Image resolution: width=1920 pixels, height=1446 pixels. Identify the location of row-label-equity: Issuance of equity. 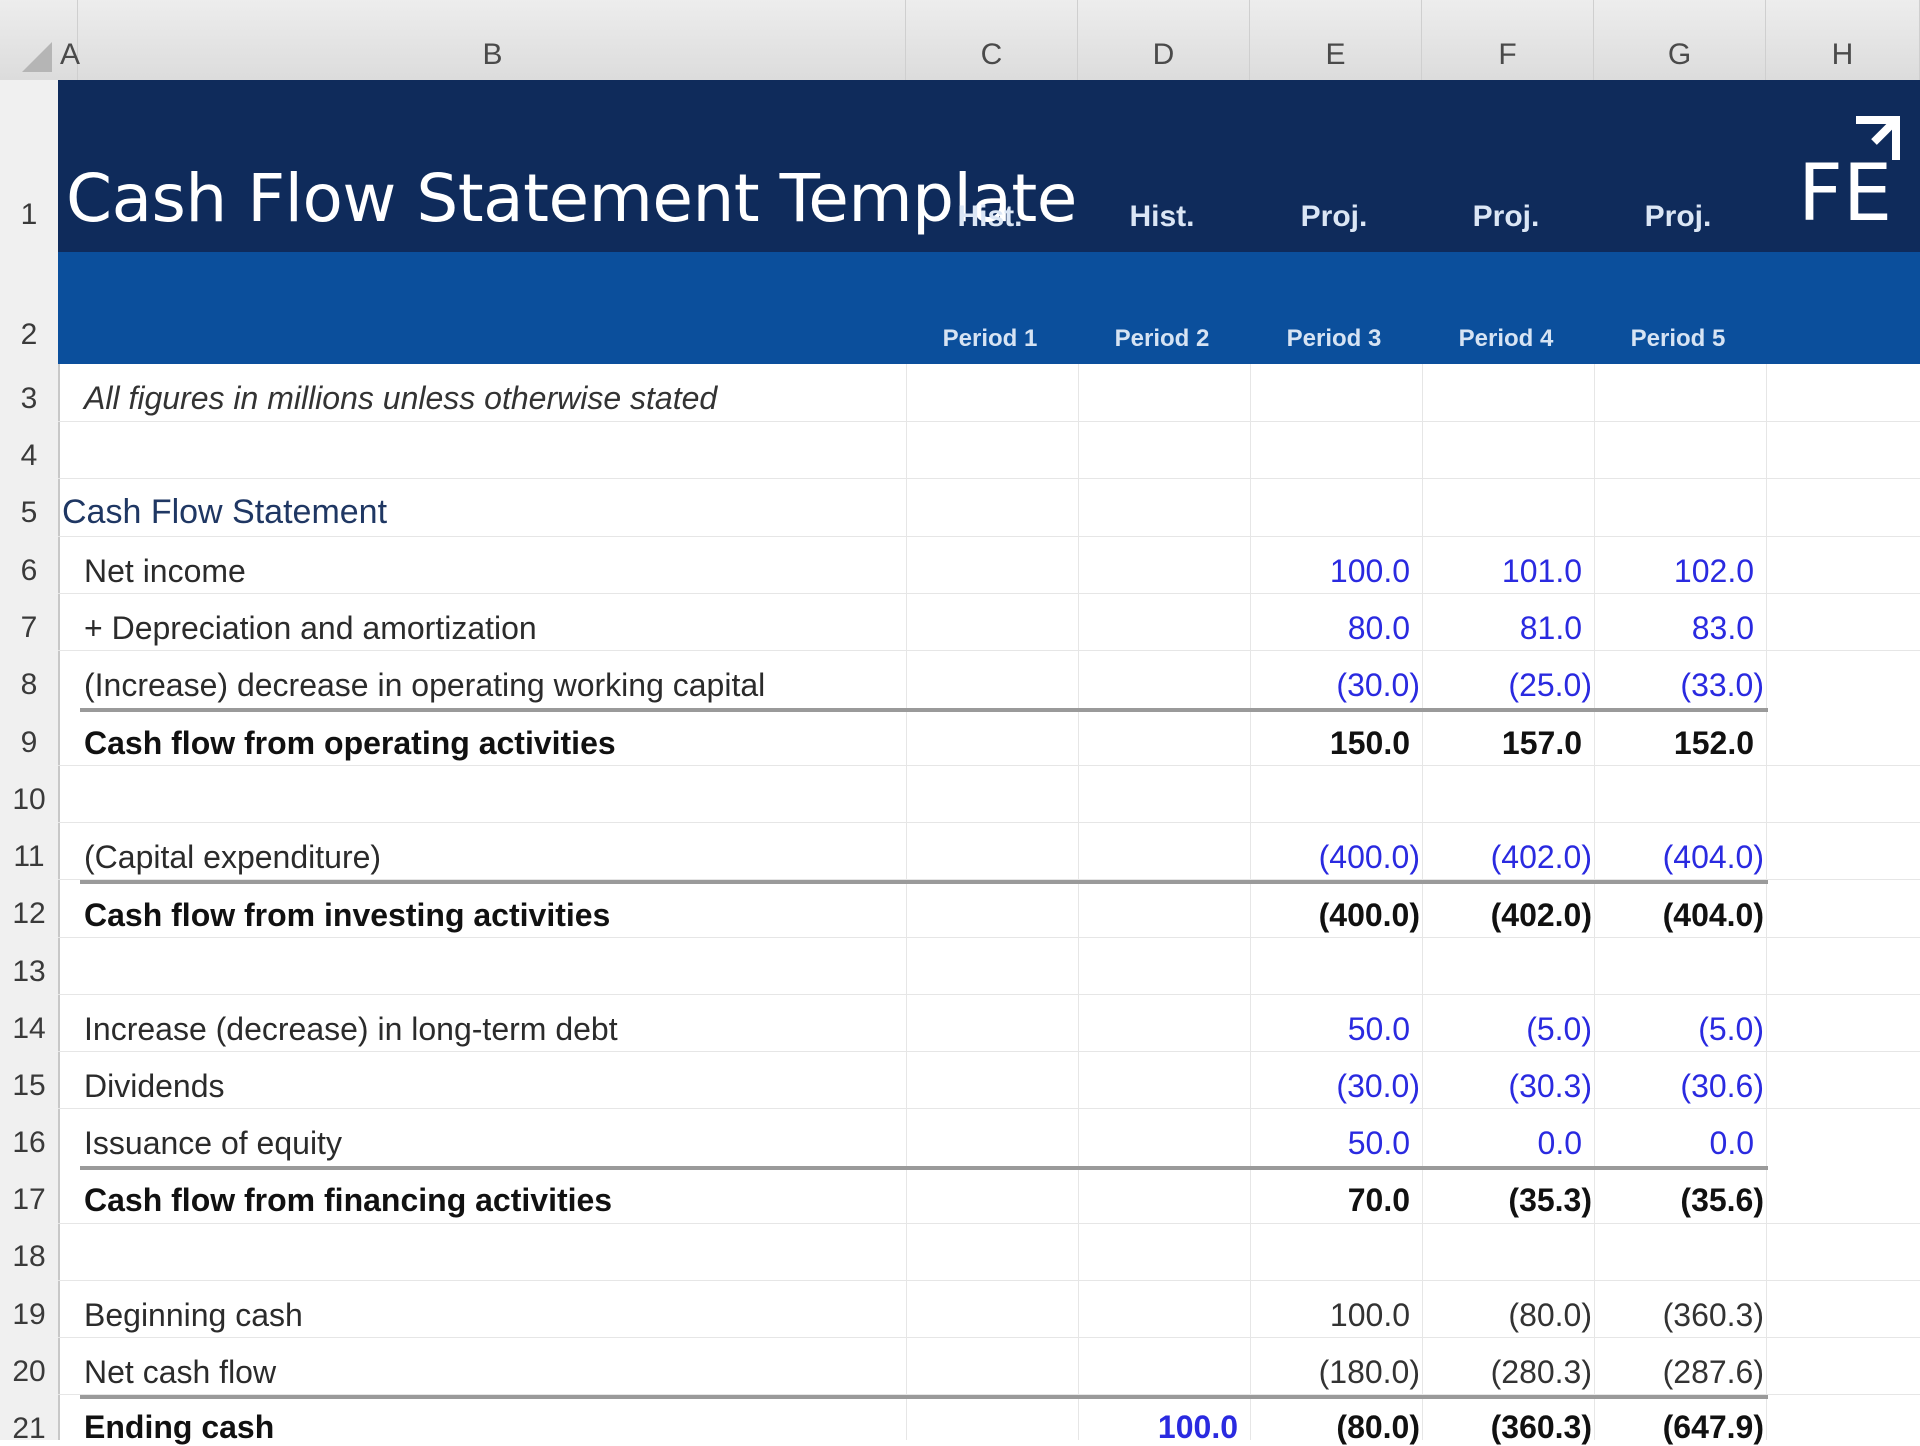
(213, 1143).